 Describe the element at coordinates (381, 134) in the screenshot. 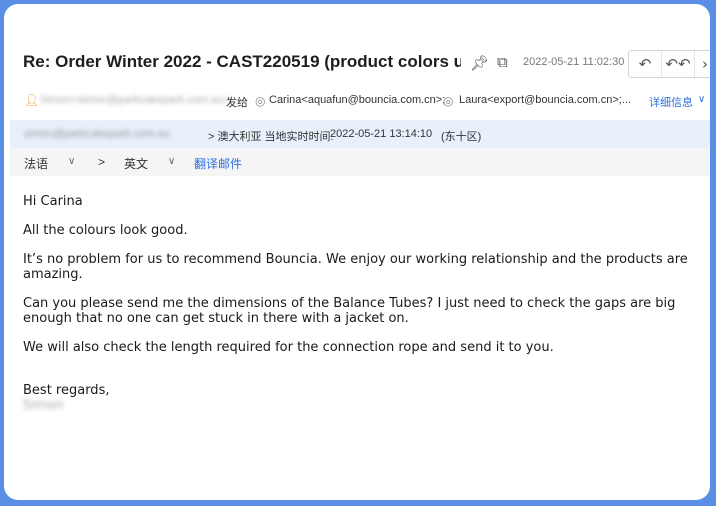

I see `tz-time: 2022-05-21 13:14:10` at that location.